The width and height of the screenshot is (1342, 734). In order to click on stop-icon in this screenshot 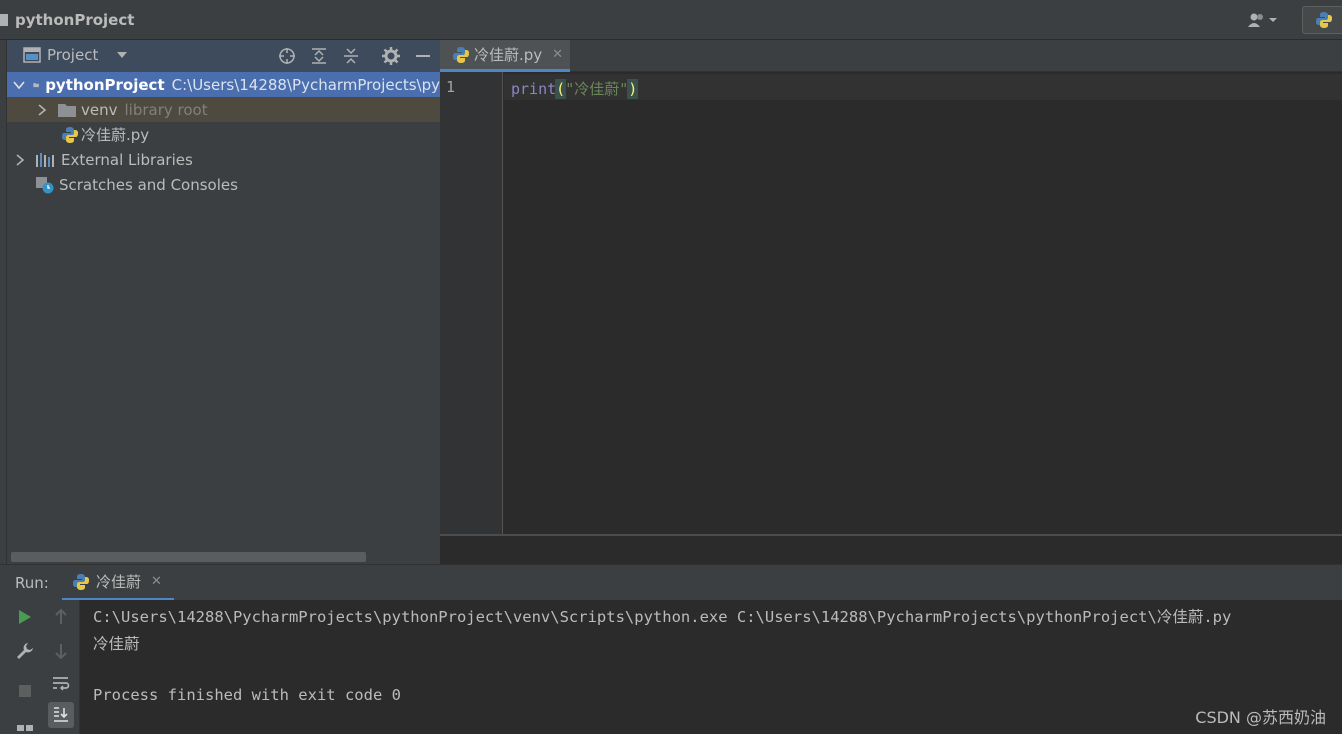, I will do `click(25, 691)`.